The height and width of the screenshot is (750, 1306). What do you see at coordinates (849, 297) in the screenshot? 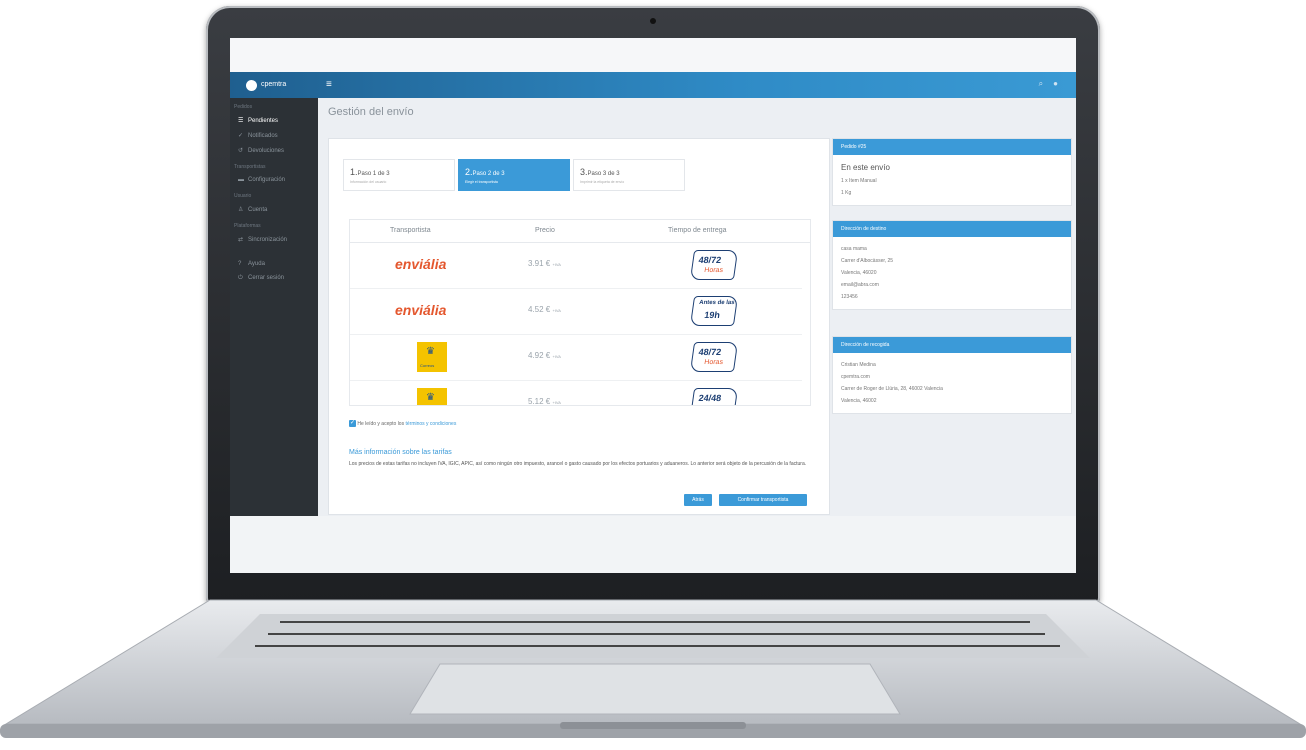
I see `panel-line: 123456` at bounding box center [849, 297].